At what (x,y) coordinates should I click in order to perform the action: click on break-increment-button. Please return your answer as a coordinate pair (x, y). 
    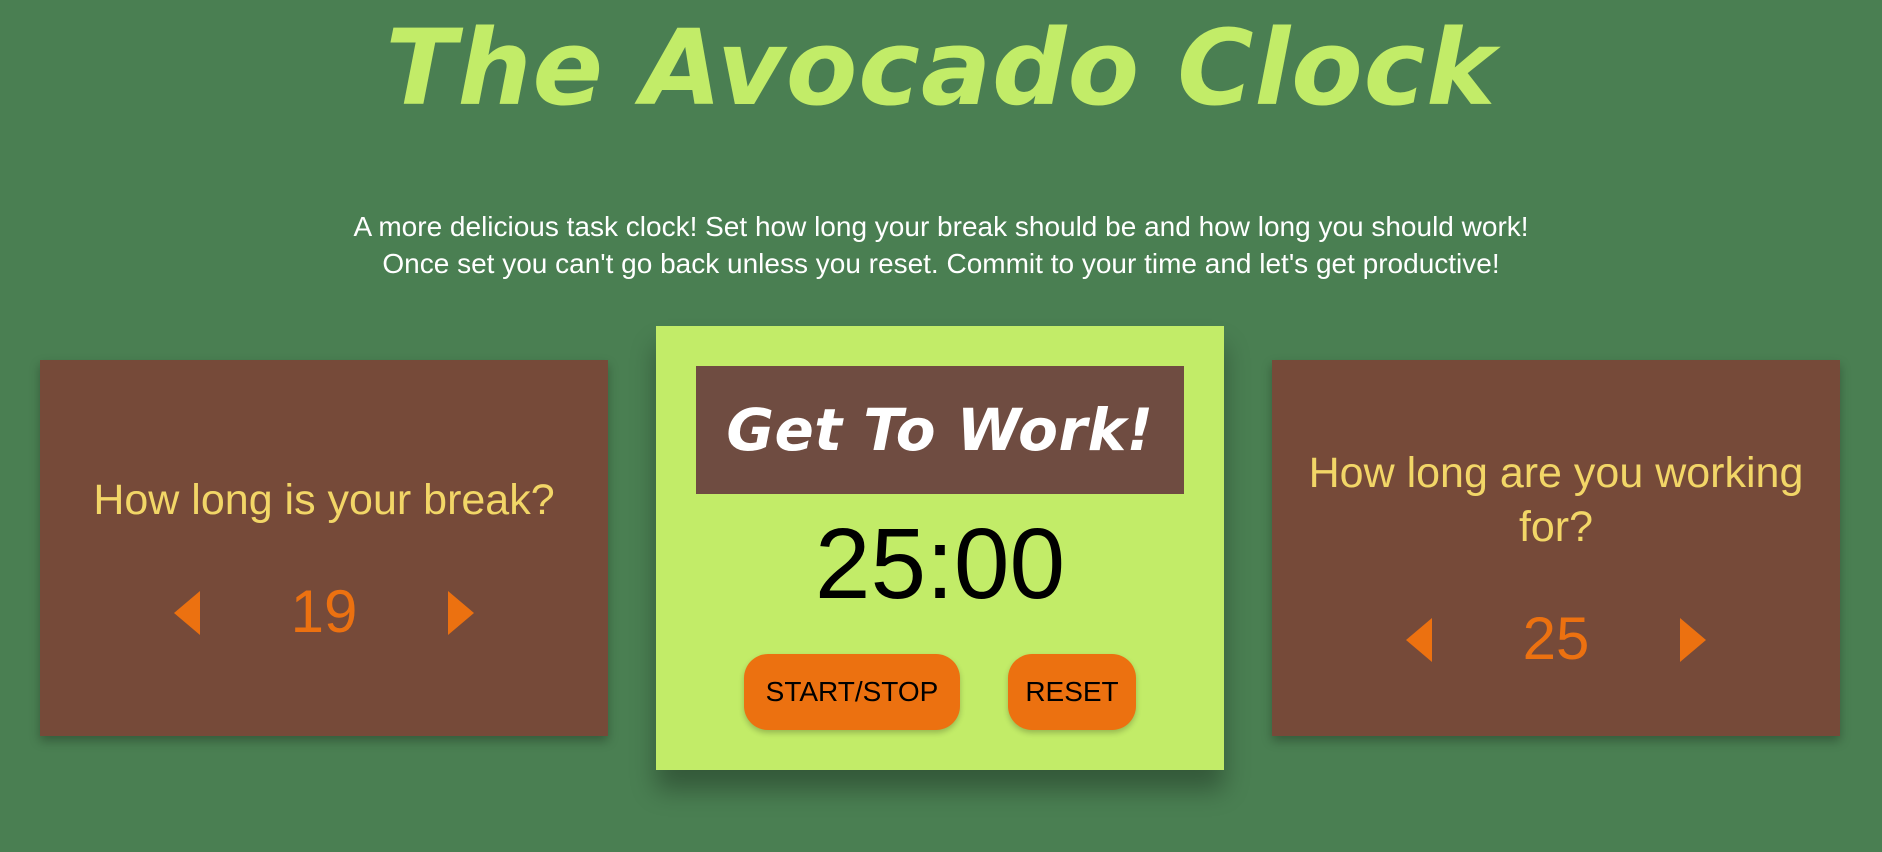
    Looking at the image, I should click on (461, 613).